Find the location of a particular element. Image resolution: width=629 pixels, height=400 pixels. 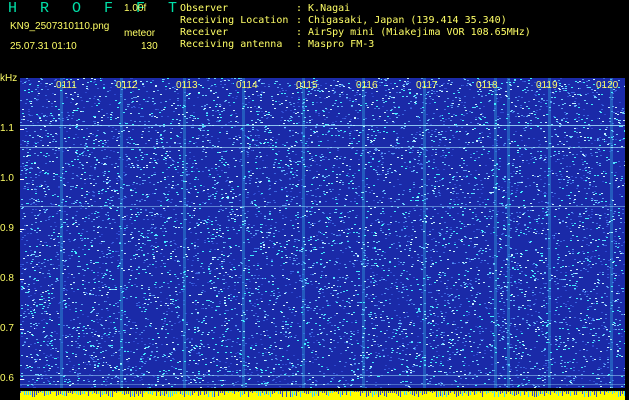

info-antenna: Receiving antenna : Maspro FM-3 is located at coordinates (277, 44).